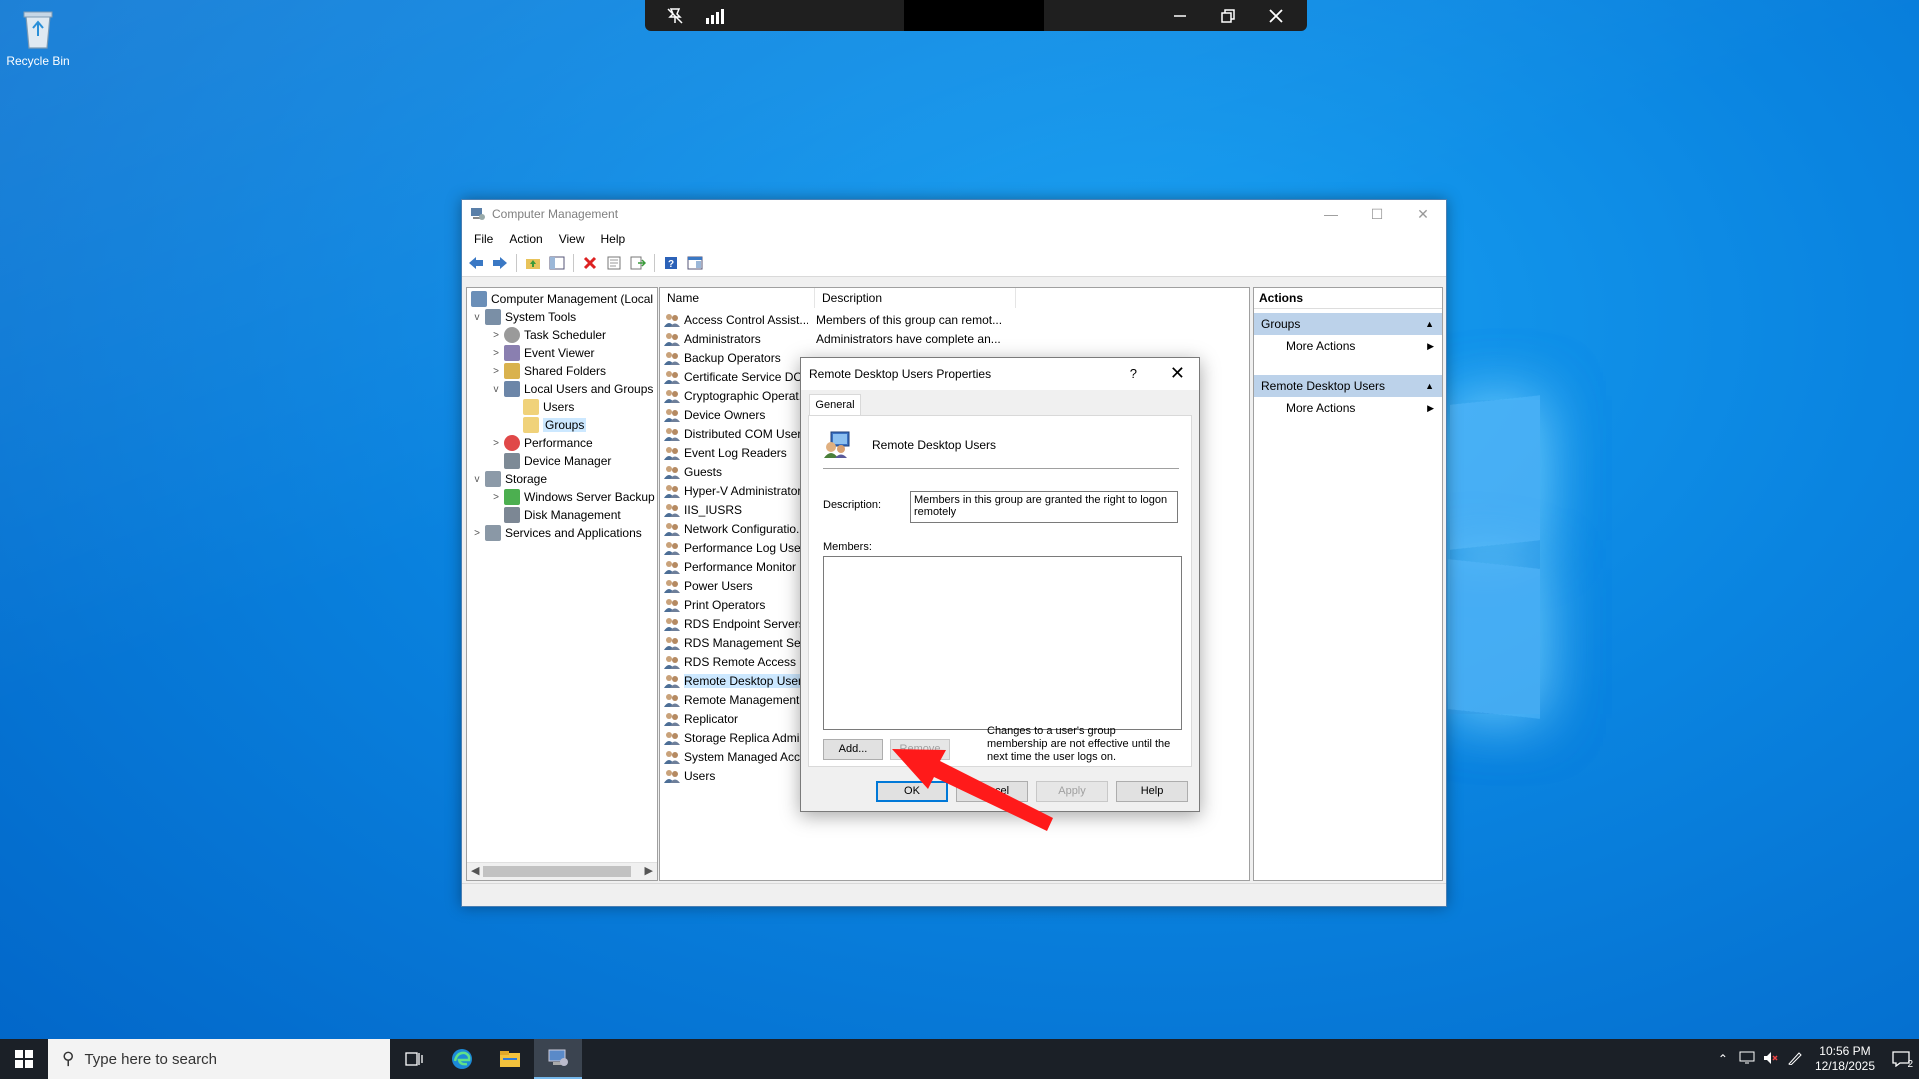  I want to click on tree-item-storage: v Storage, so click(509, 479).